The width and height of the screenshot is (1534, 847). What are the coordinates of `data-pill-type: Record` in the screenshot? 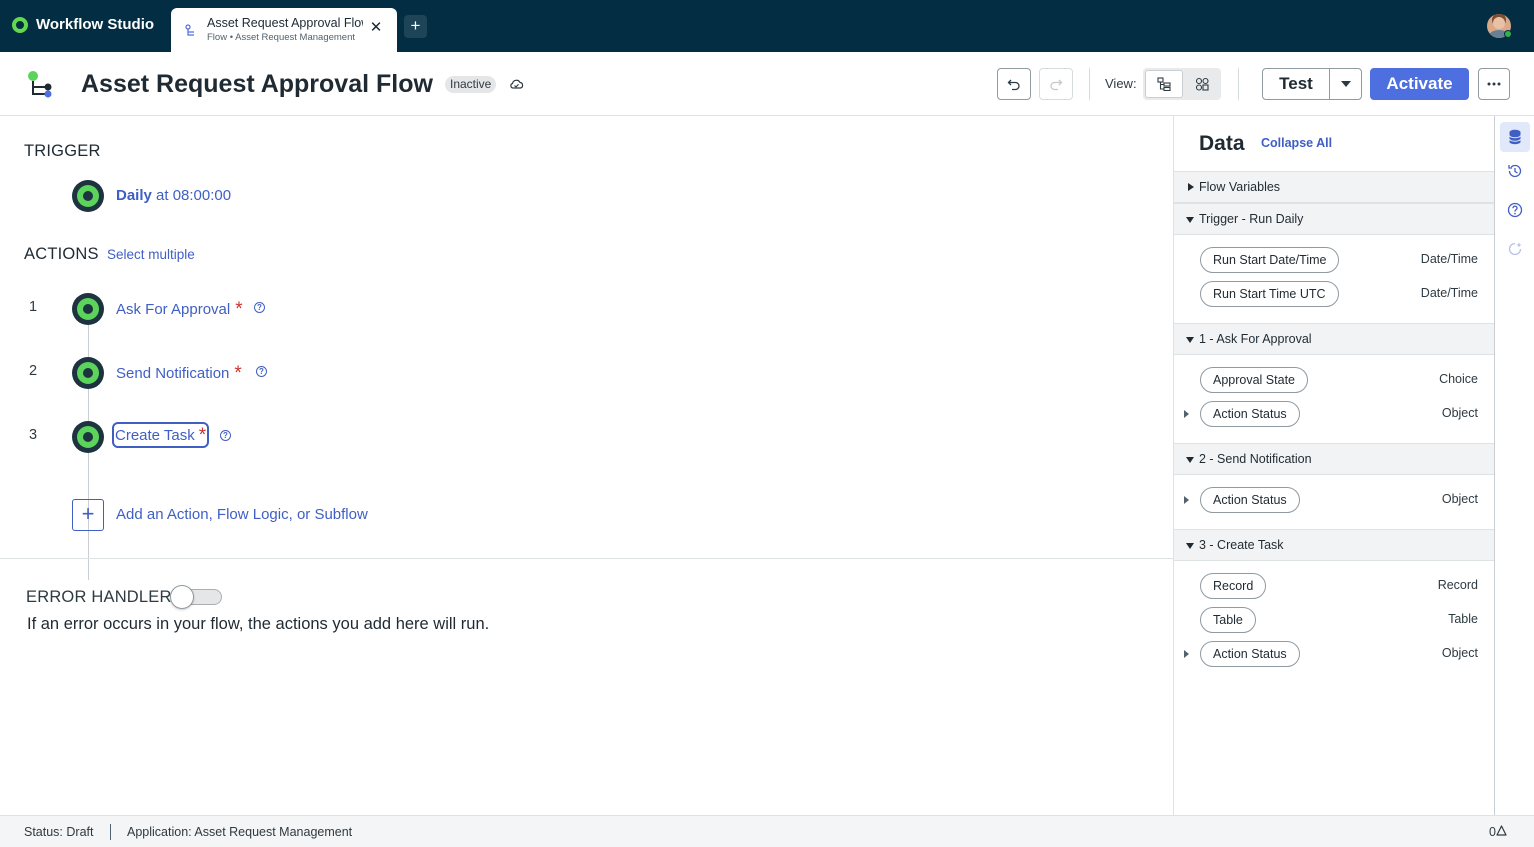 It's located at (1457, 585).